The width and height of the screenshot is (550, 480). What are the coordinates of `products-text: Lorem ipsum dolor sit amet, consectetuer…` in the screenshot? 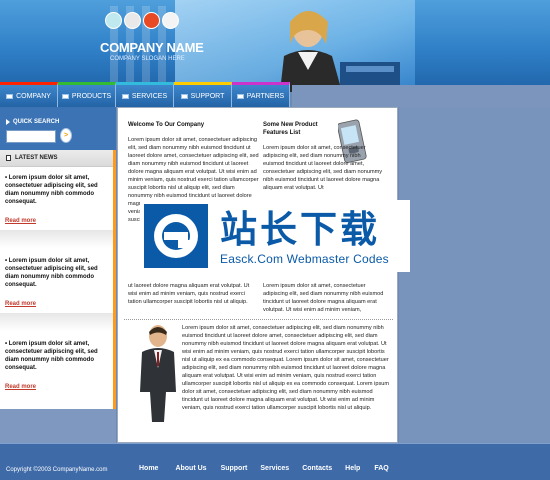 It's located at (323, 168).